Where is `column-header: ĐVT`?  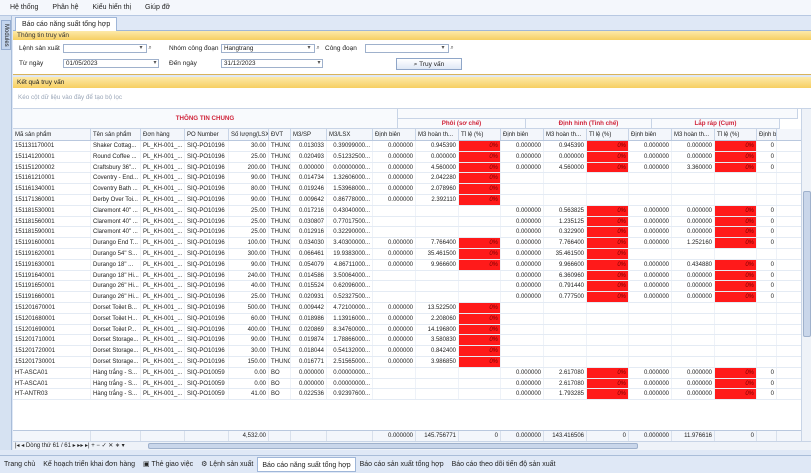
column-header: ĐVT is located at coordinates (280, 134).